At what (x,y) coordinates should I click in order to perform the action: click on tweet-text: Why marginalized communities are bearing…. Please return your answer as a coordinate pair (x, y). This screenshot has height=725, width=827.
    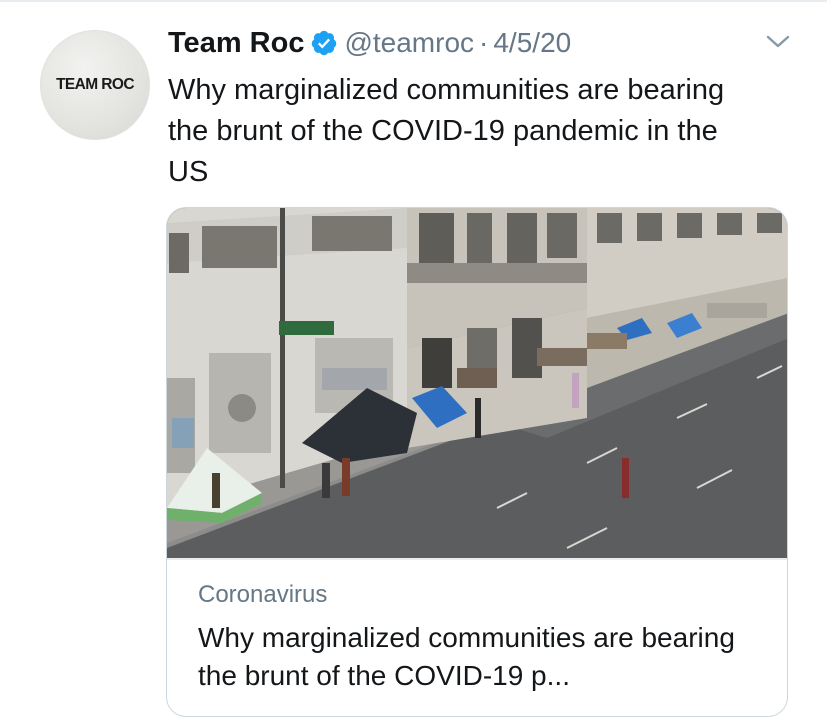
    Looking at the image, I should click on (446, 131).